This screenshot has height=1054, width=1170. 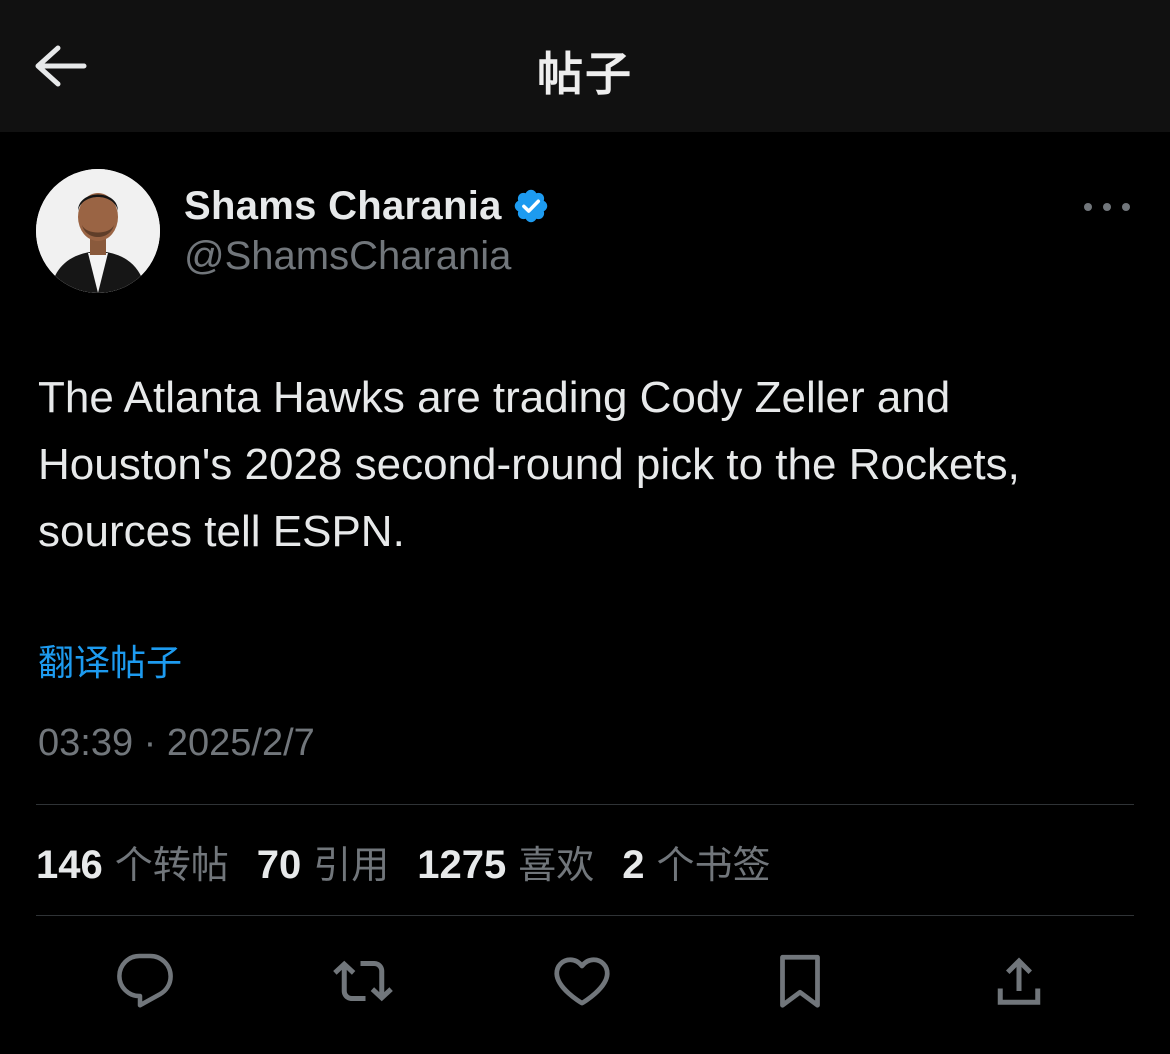 I want to click on stat-quotes: 70 引用, so click(x=323, y=861).